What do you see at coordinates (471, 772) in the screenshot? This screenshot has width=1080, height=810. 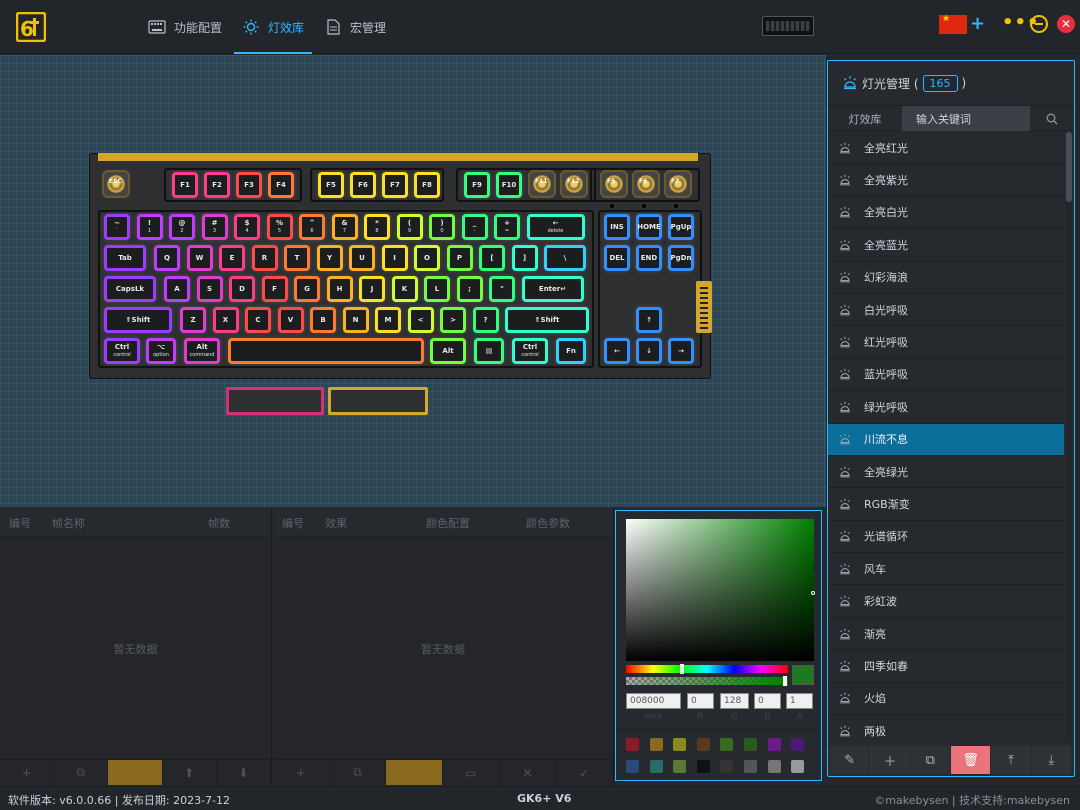 I see `preview-effect-step-button: ▭` at bounding box center [471, 772].